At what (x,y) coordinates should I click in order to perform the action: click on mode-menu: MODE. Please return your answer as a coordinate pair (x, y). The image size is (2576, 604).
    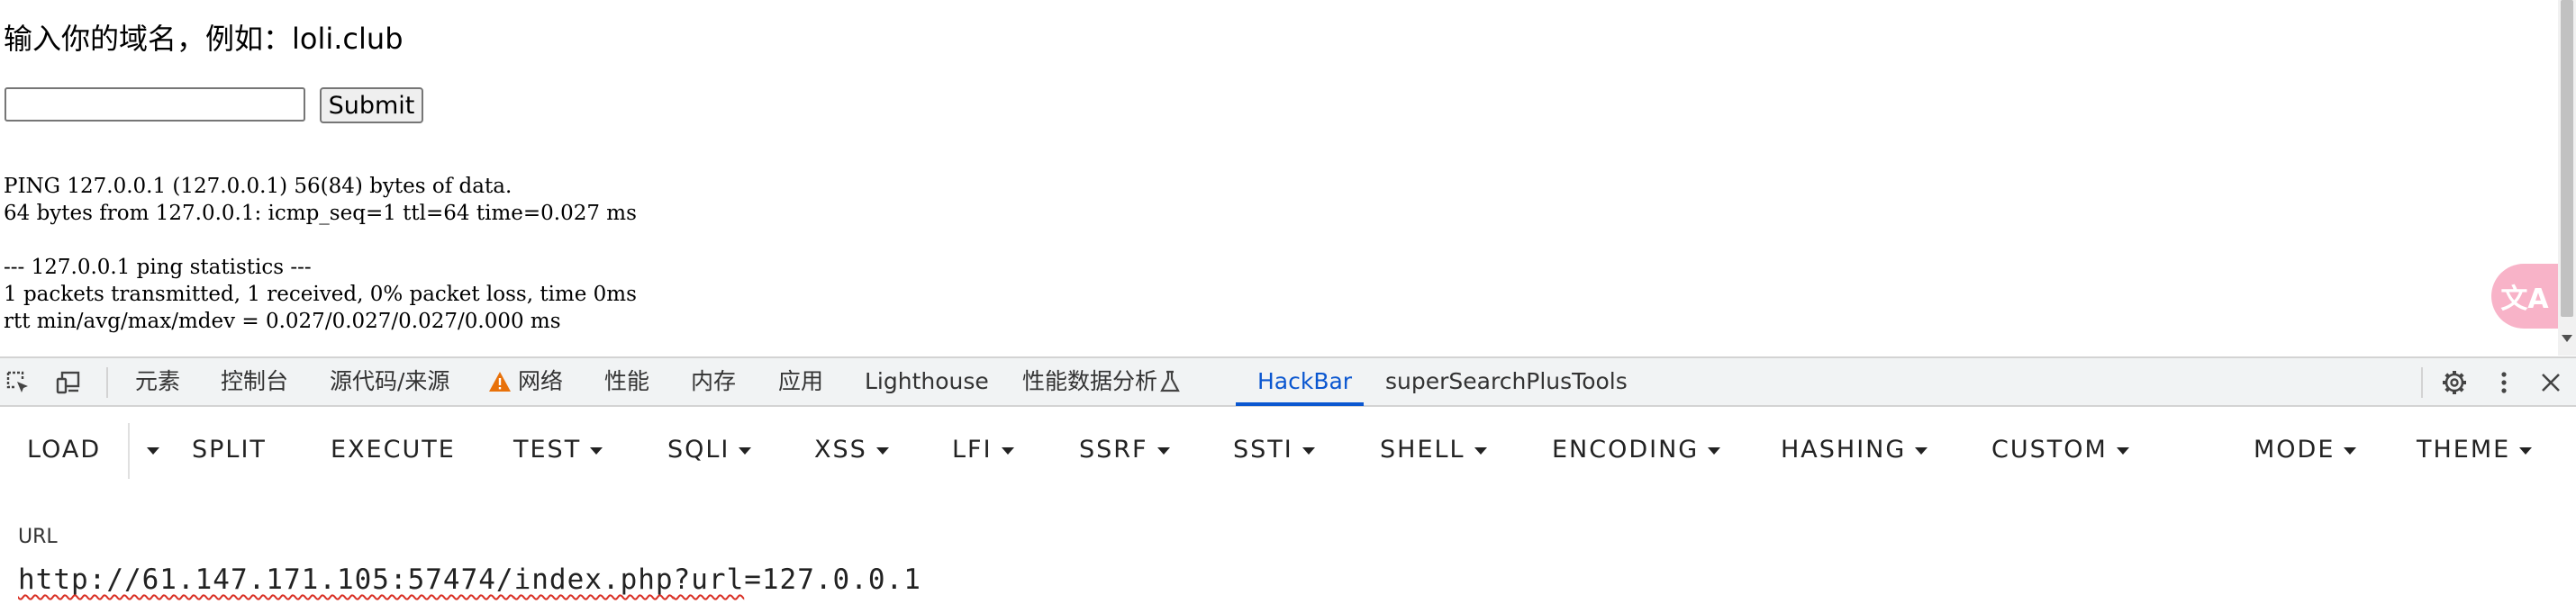
    Looking at the image, I should click on (2305, 450).